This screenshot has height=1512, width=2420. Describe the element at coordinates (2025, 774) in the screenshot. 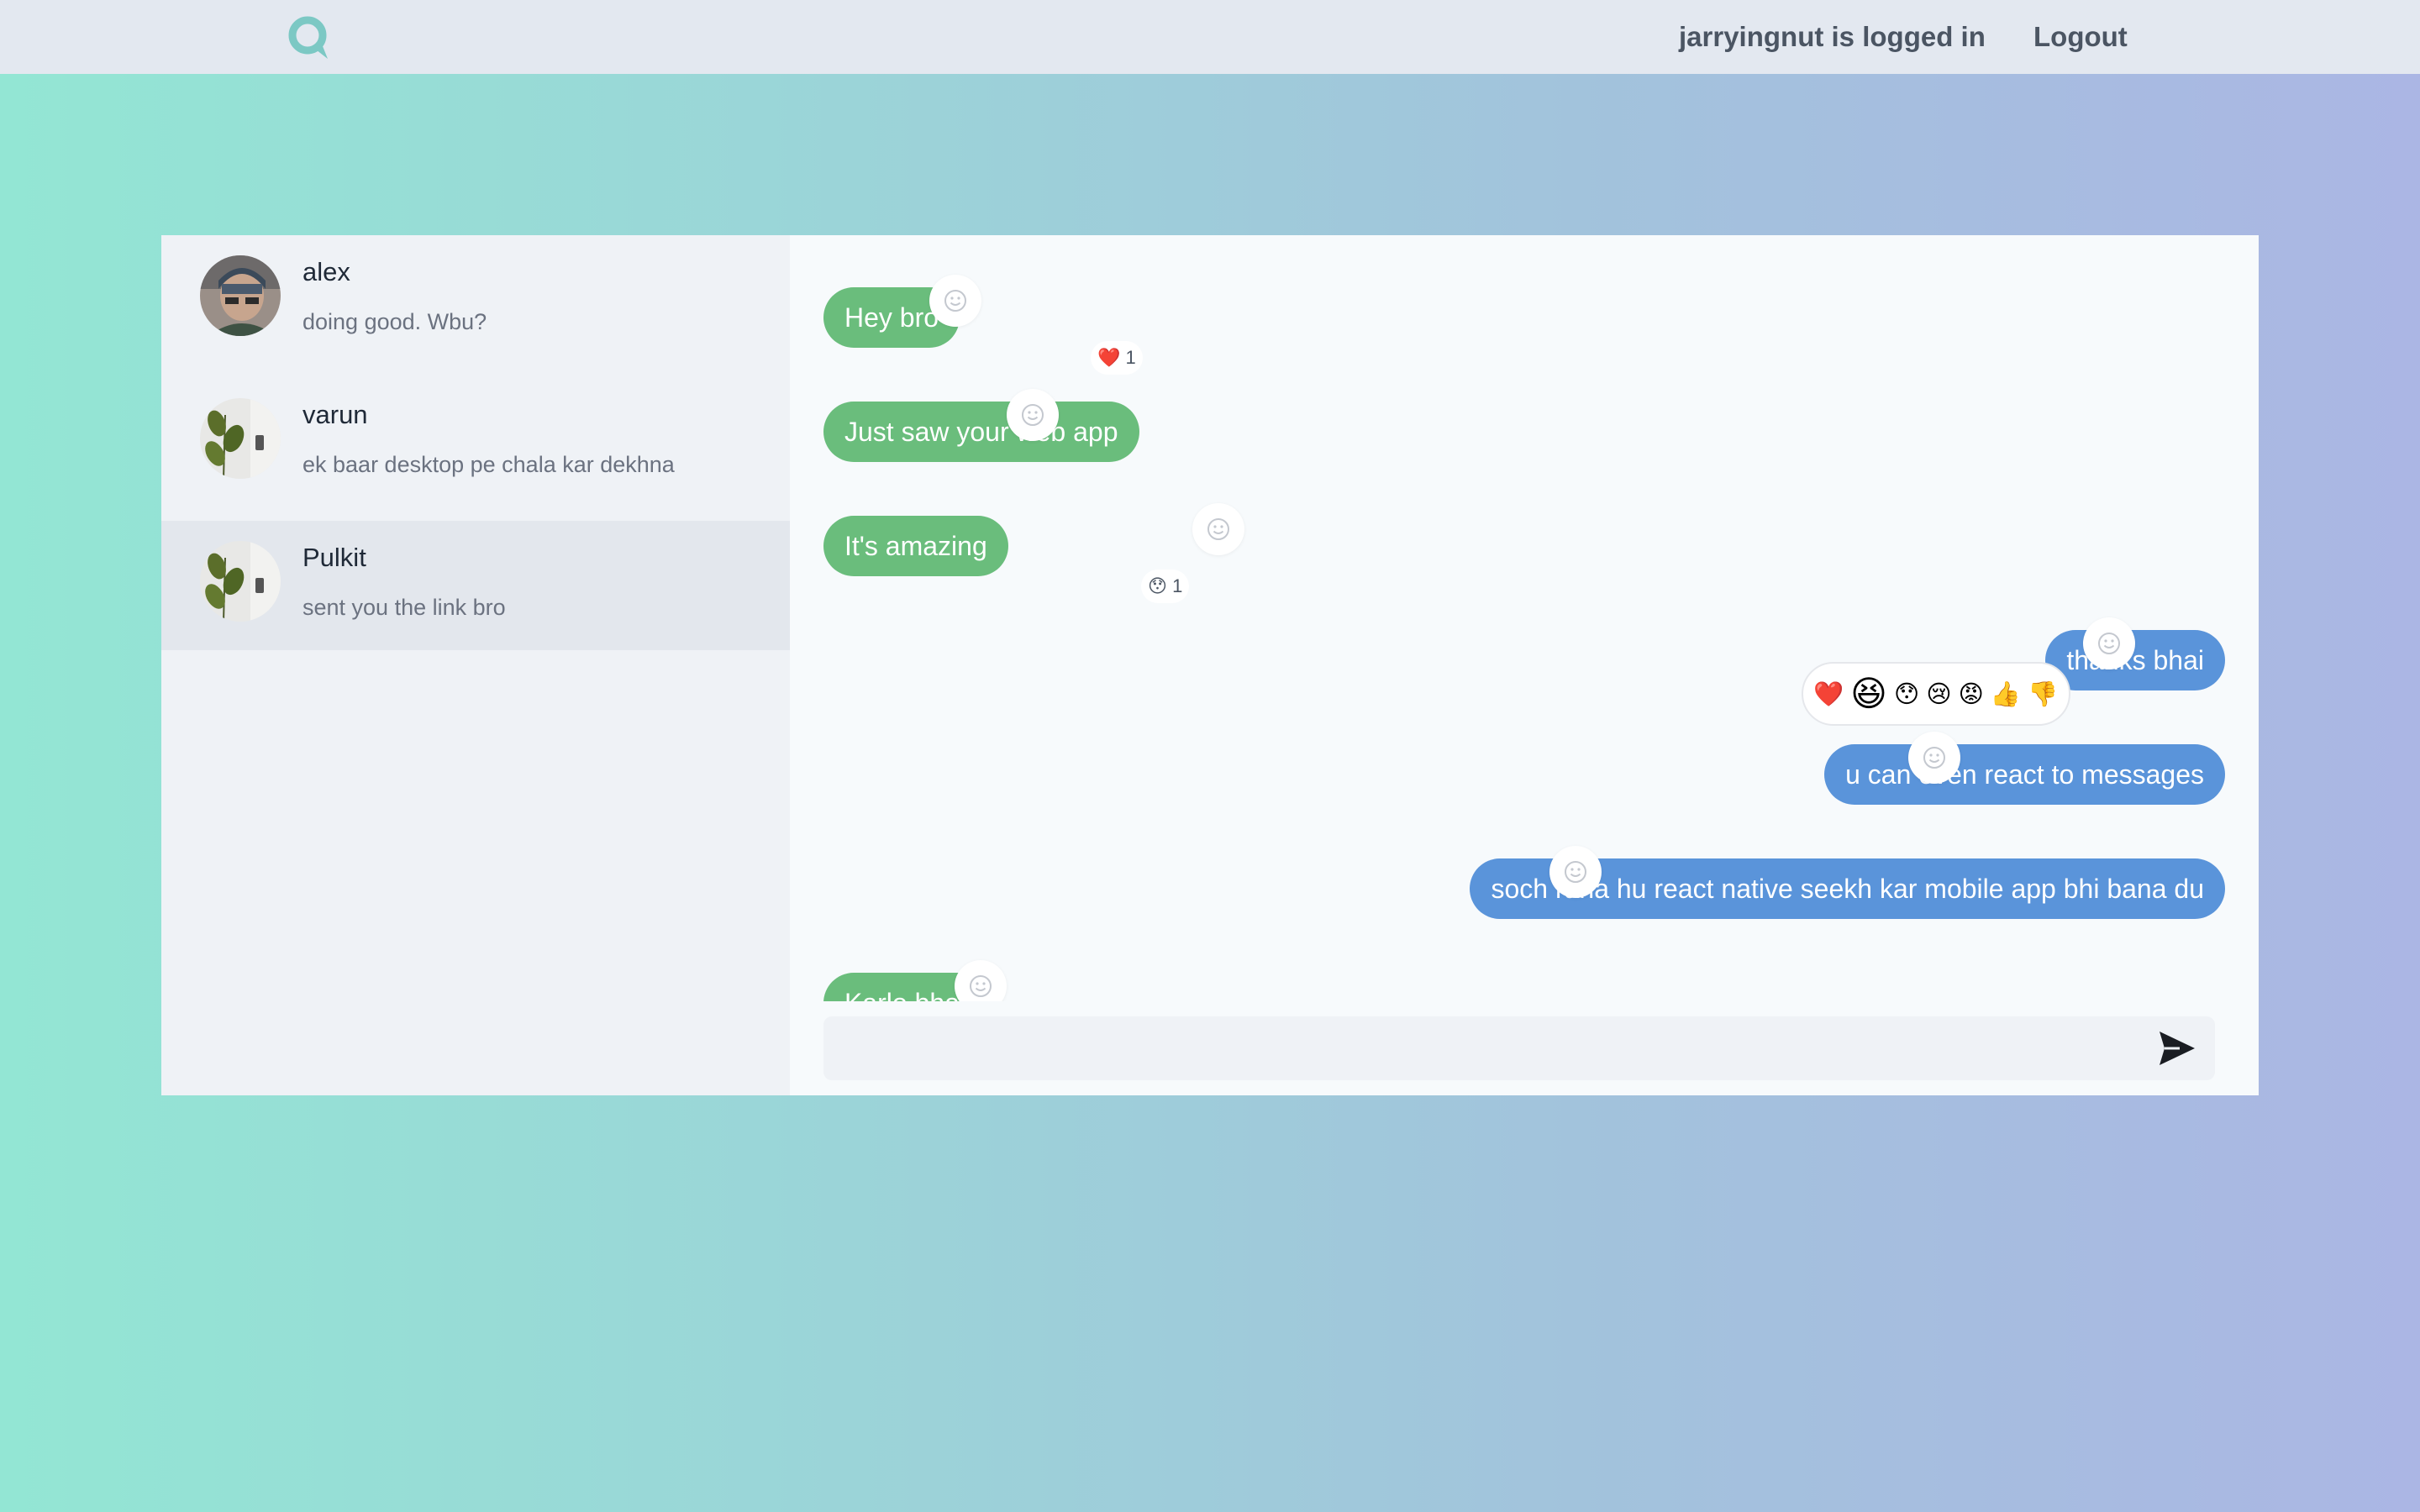

I see `message-bubble-outgoing: u can even react to messages` at that location.